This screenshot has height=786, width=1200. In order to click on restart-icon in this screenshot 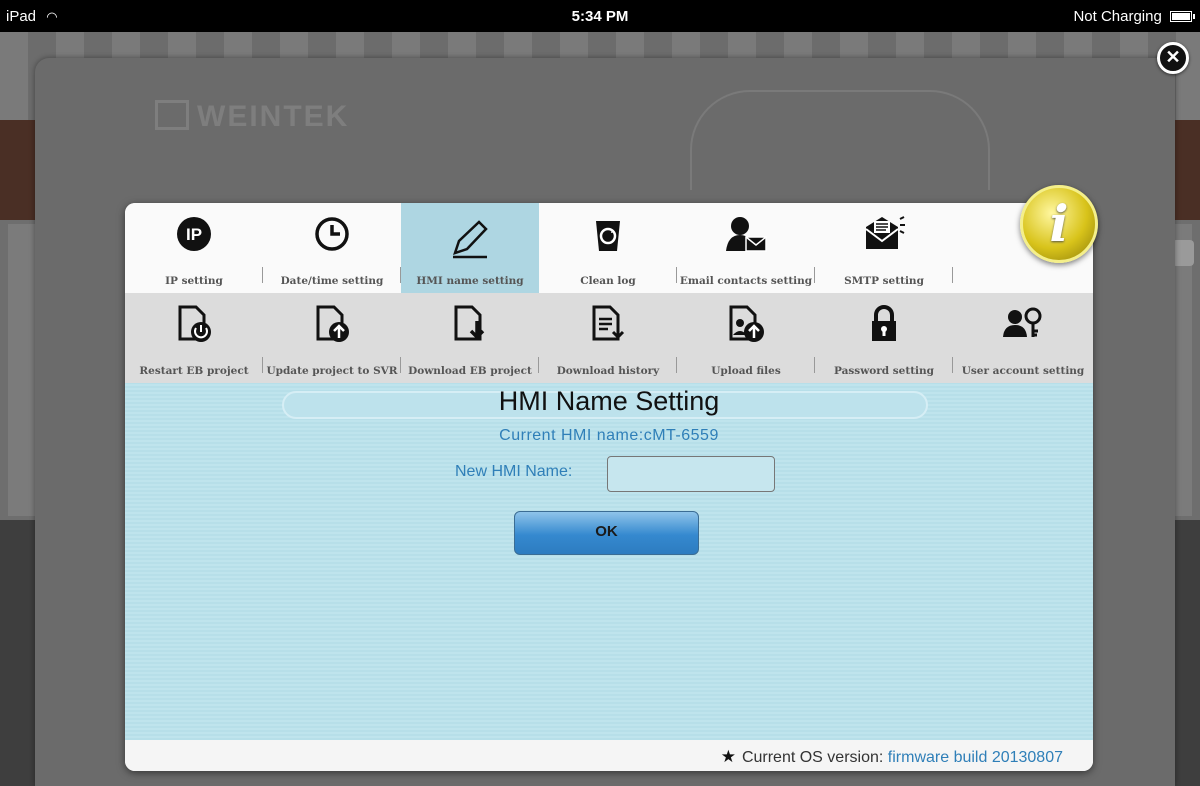, I will do `click(194, 324)`.